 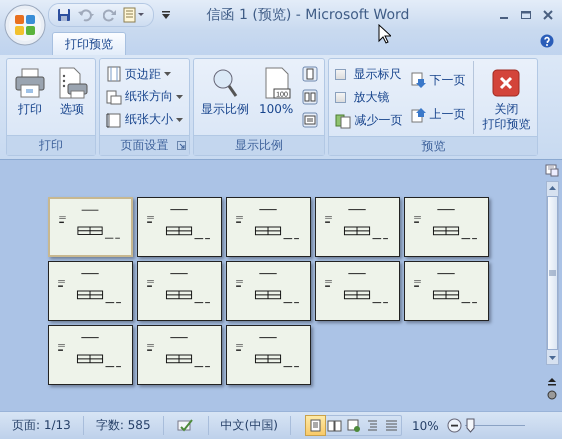 What do you see at coordinates (42, 425) in the screenshot?
I see `page-count: 页面: 1/13` at bounding box center [42, 425].